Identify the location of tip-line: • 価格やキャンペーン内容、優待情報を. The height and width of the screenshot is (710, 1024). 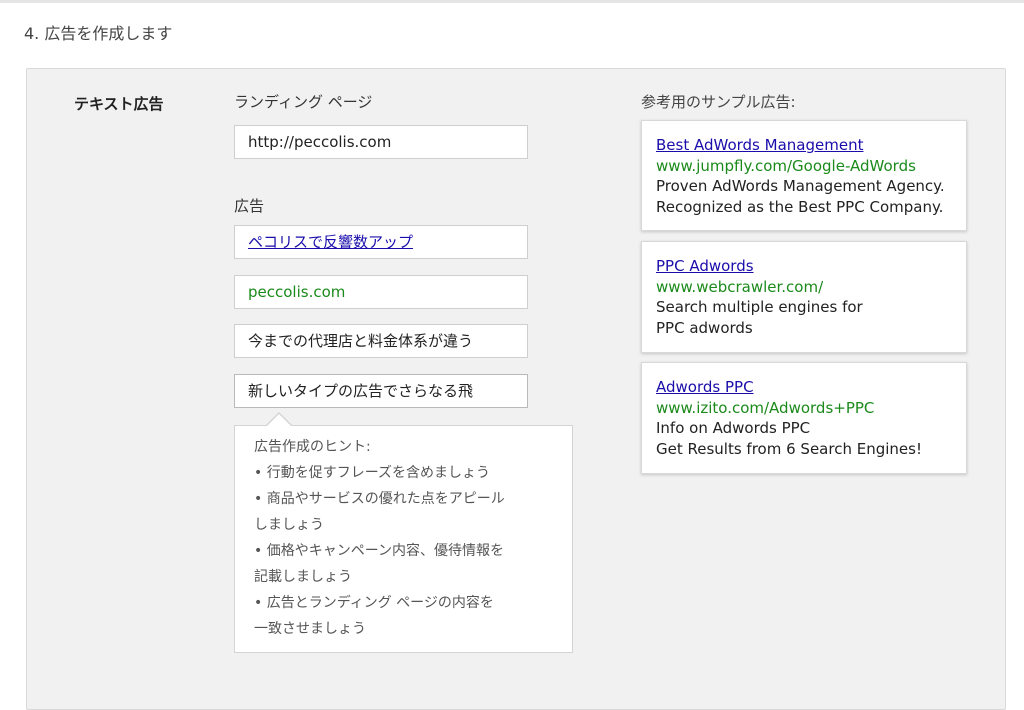
(379, 551).